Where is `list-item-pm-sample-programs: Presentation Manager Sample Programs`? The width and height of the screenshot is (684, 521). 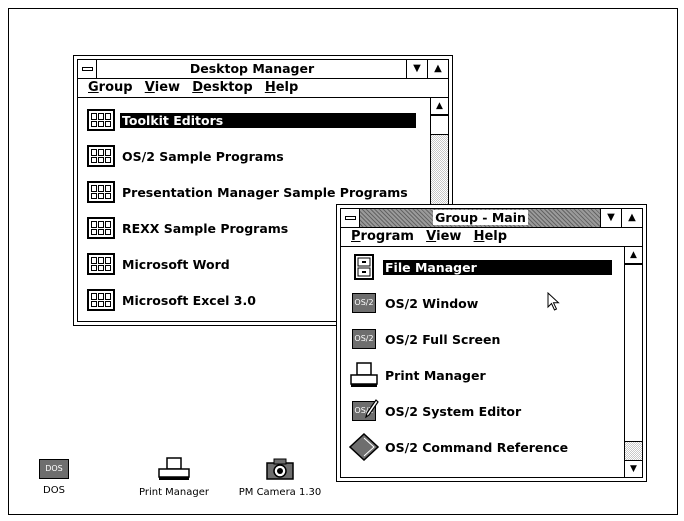
list-item-pm-sample-programs: Presentation Manager Sample Programs is located at coordinates (248, 192).